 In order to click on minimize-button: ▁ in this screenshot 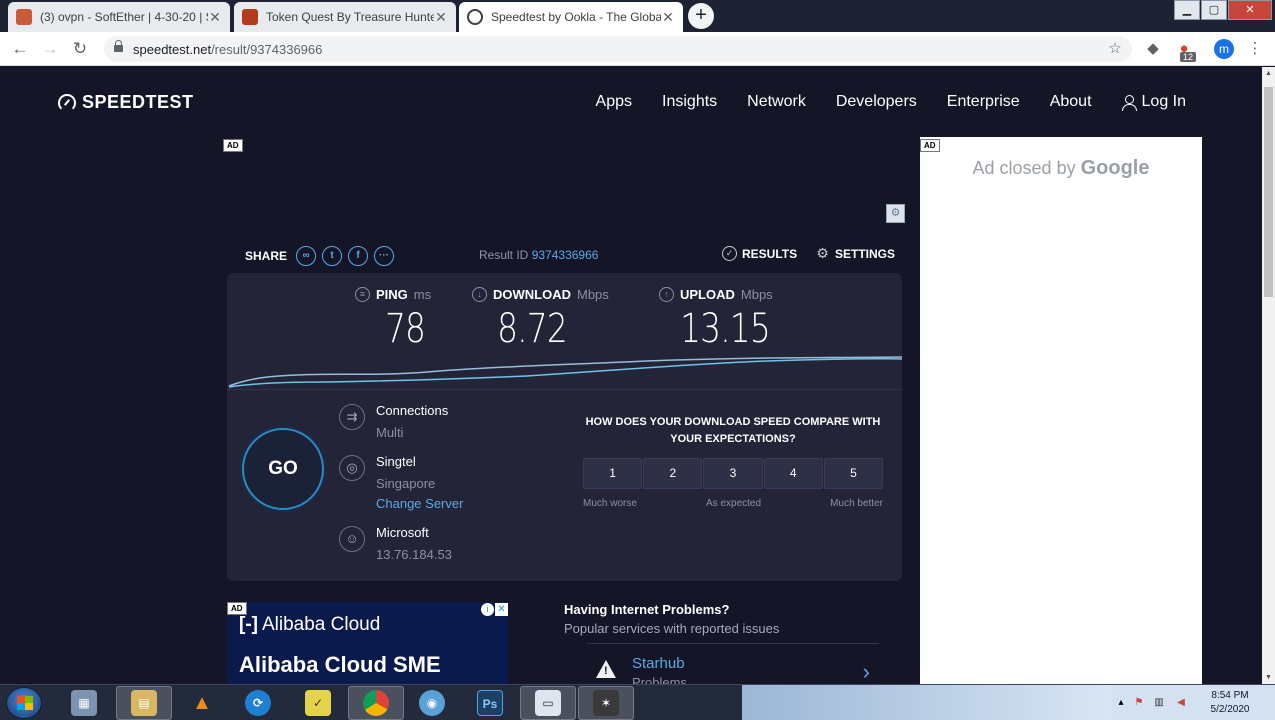, I will do `click(1187, 10)`.